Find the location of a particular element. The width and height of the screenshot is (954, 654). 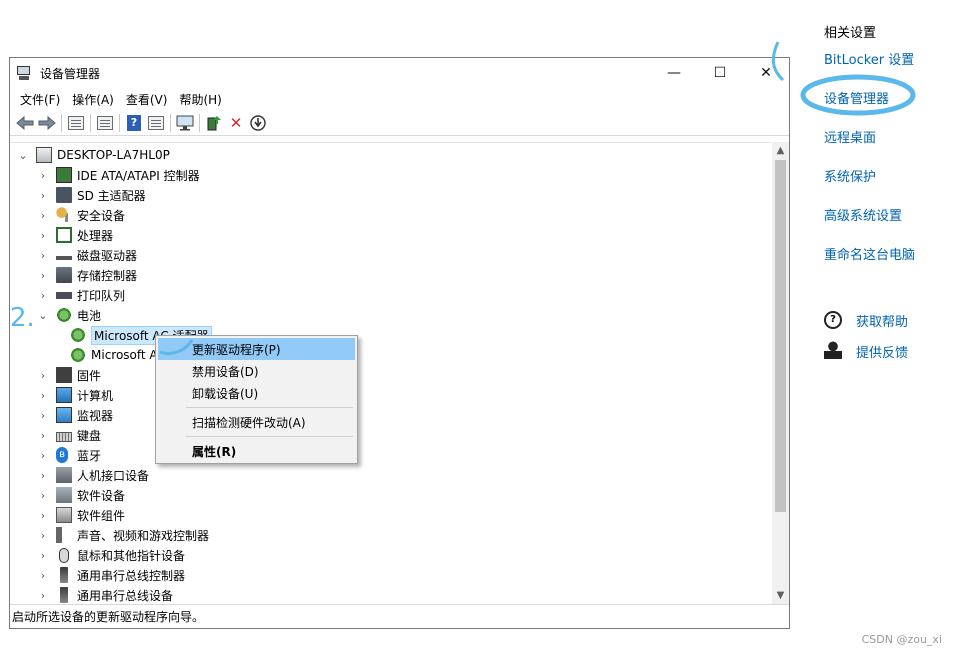

tree-item: › IDE ATA/ATAPI 控制器 is located at coordinates (118, 175).